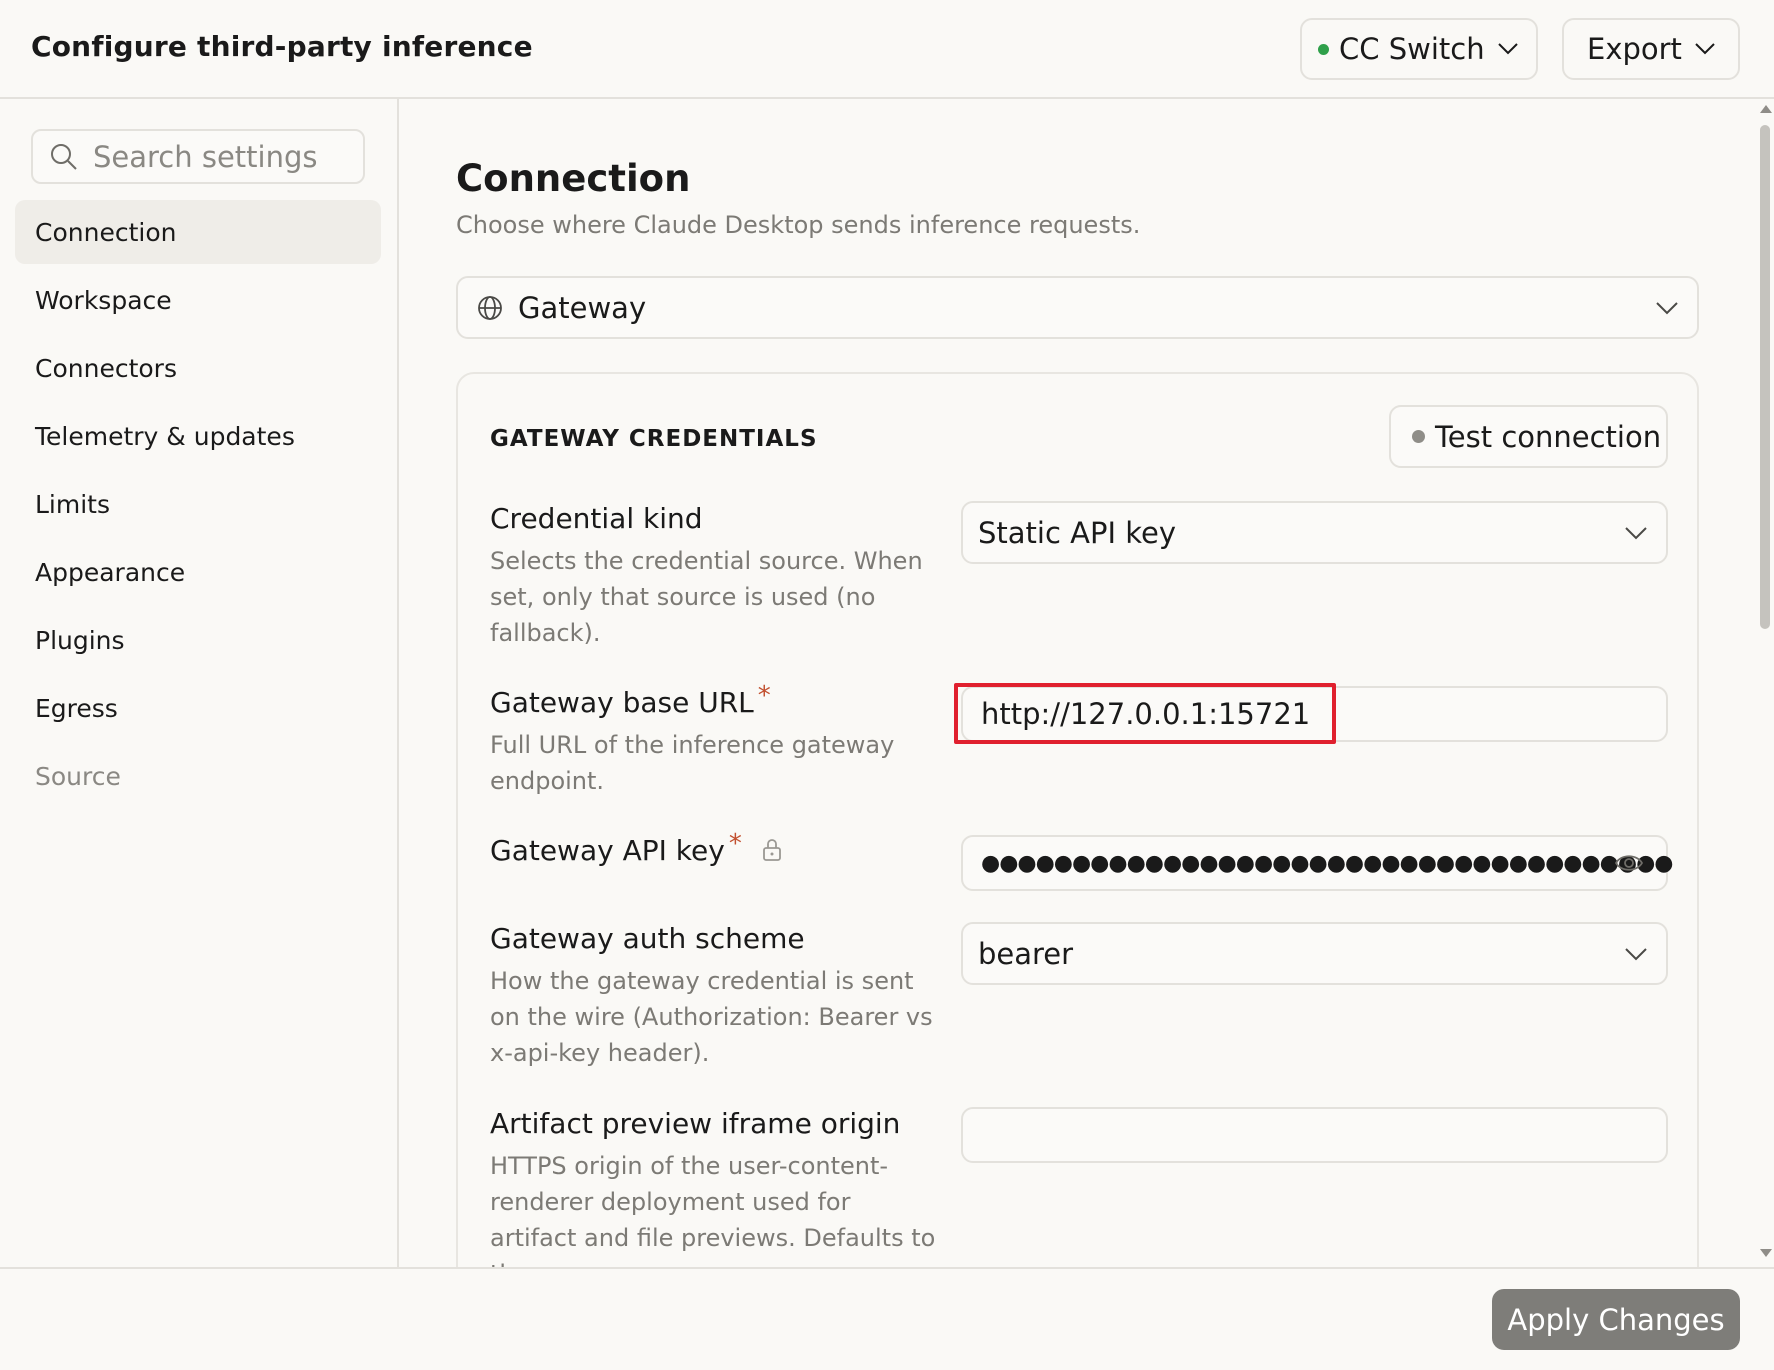  I want to click on export-label: Export, so click(1634, 49).